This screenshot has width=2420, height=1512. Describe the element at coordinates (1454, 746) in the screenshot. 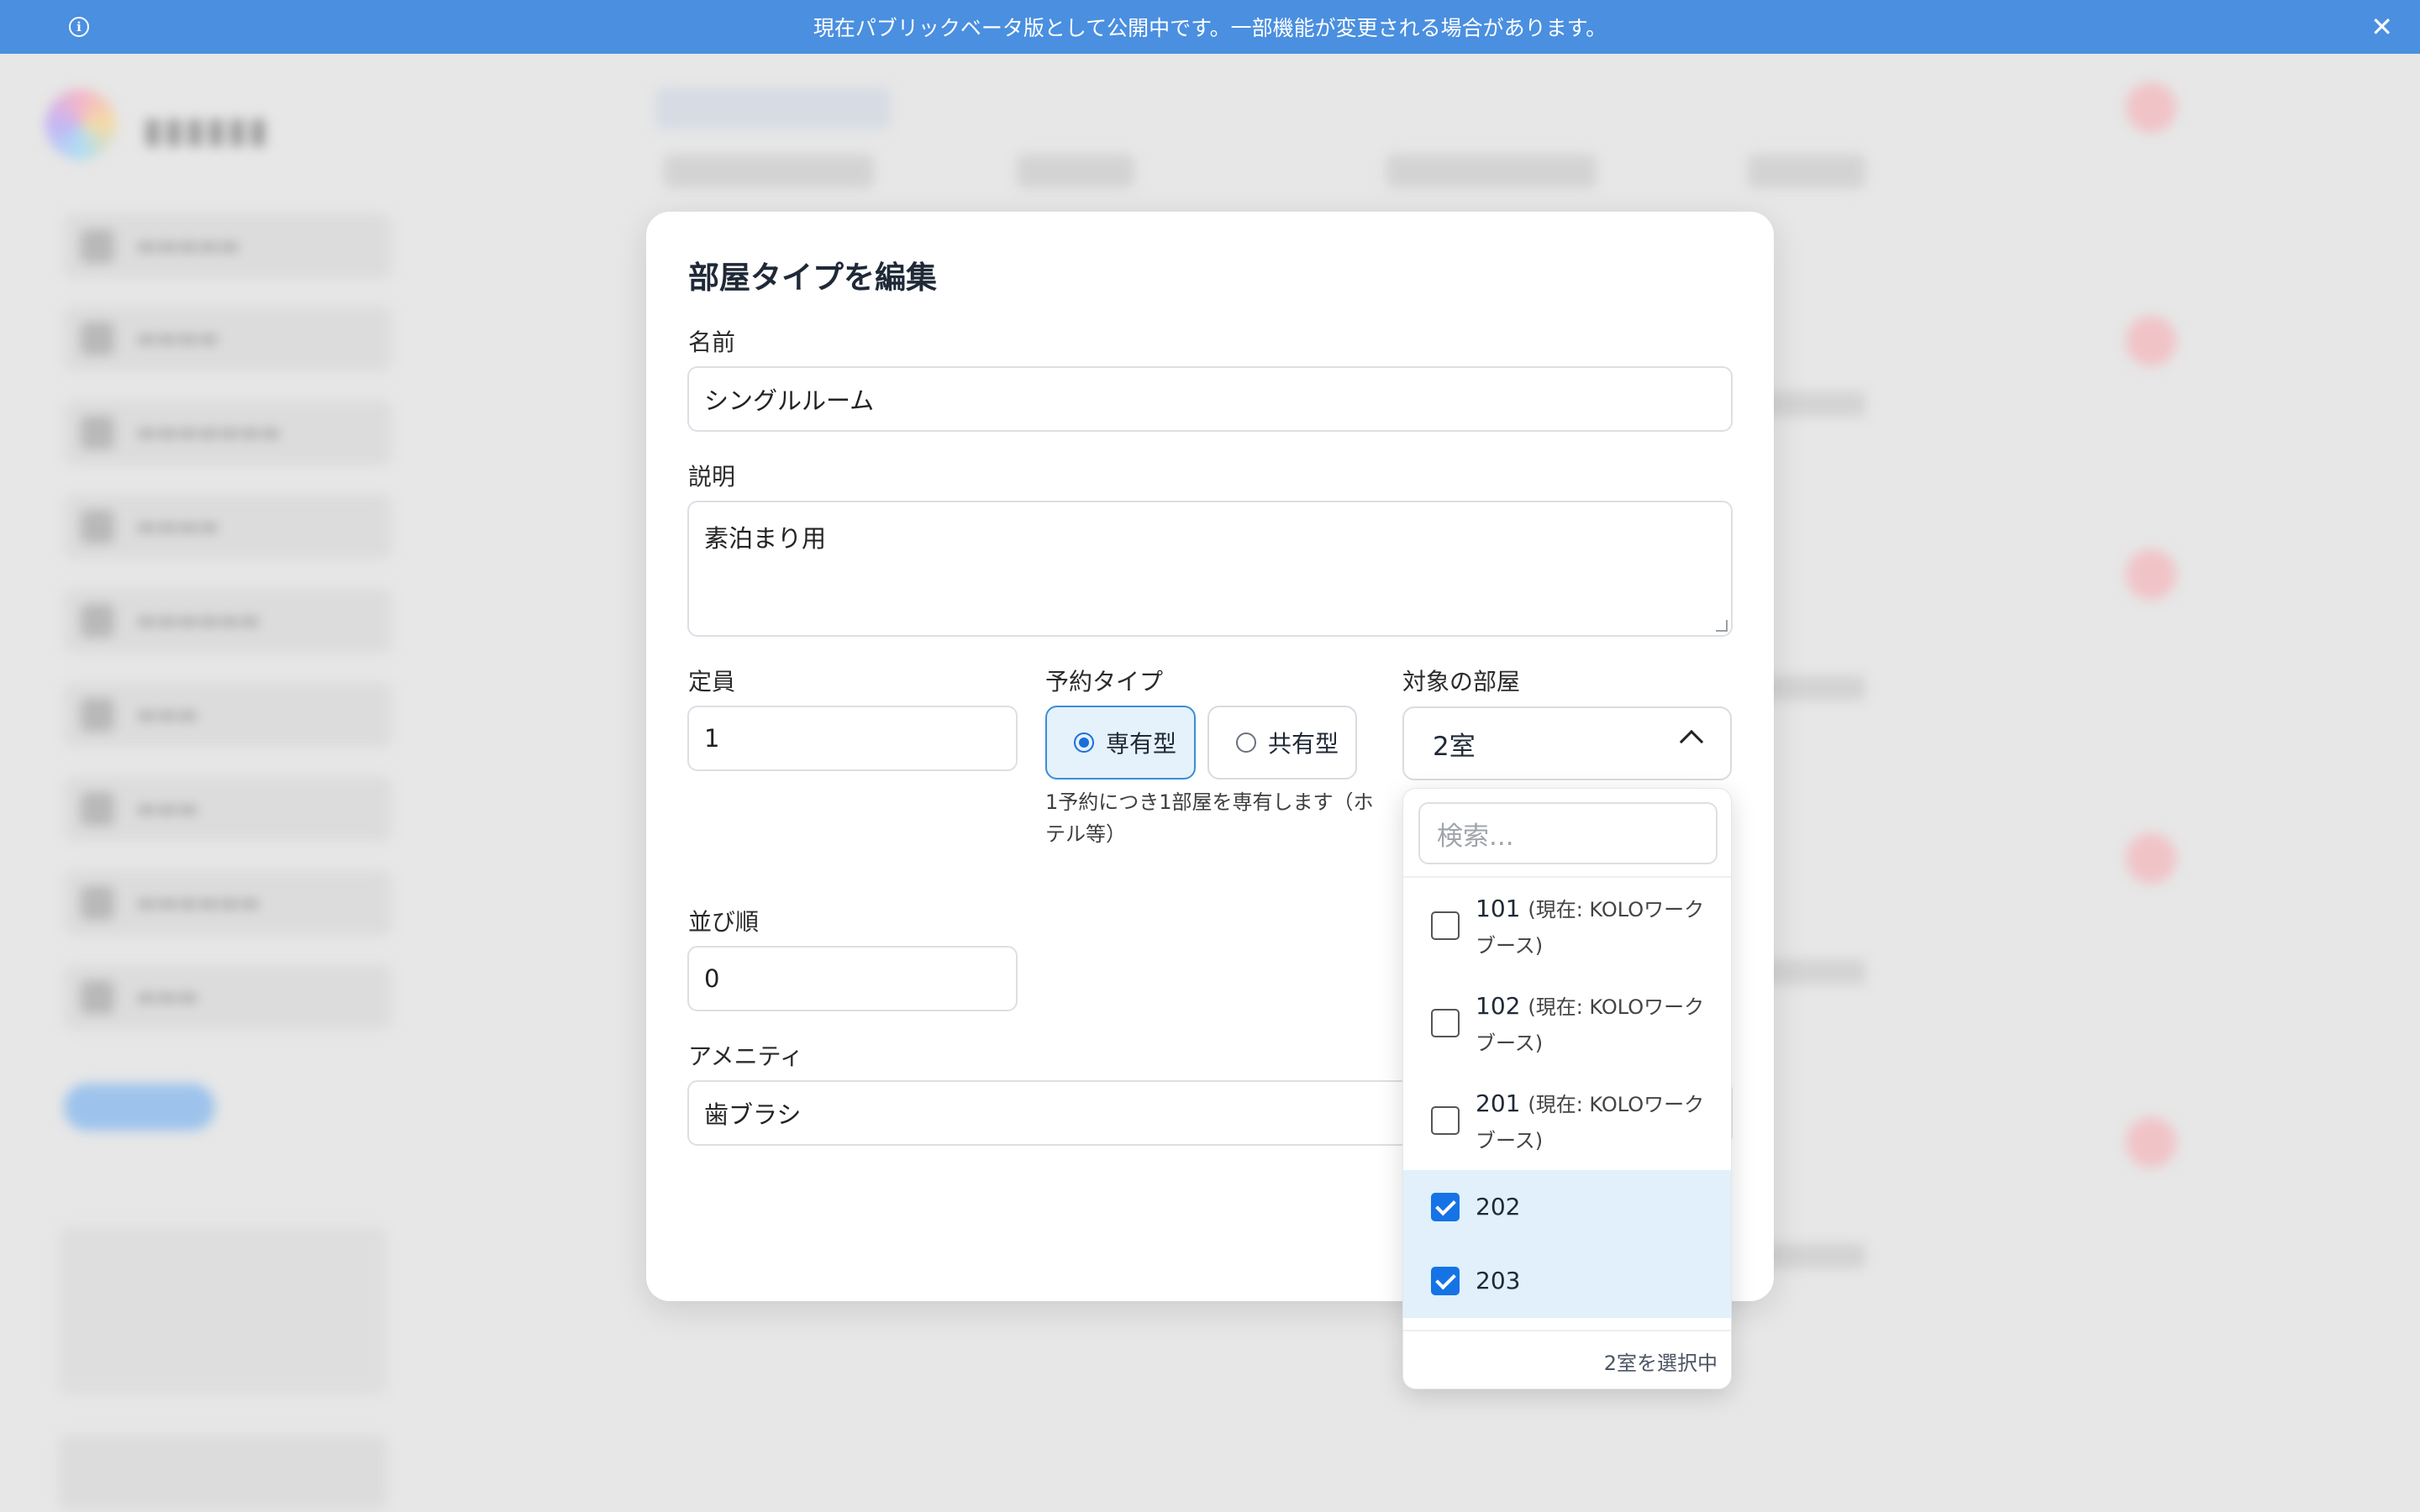

I see `target-rooms-summary: 2室` at that location.